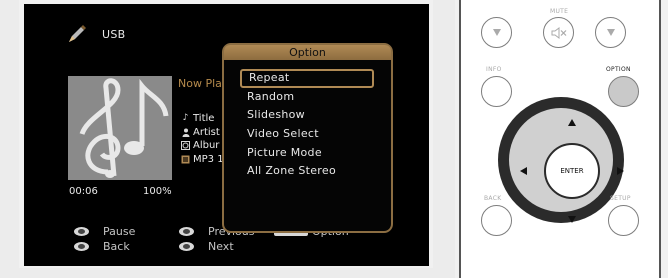 This screenshot has width=668, height=278. What do you see at coordinates (95, 34) in the screenshot?
I see `source-header: USB` at bounding box center [95, 34].